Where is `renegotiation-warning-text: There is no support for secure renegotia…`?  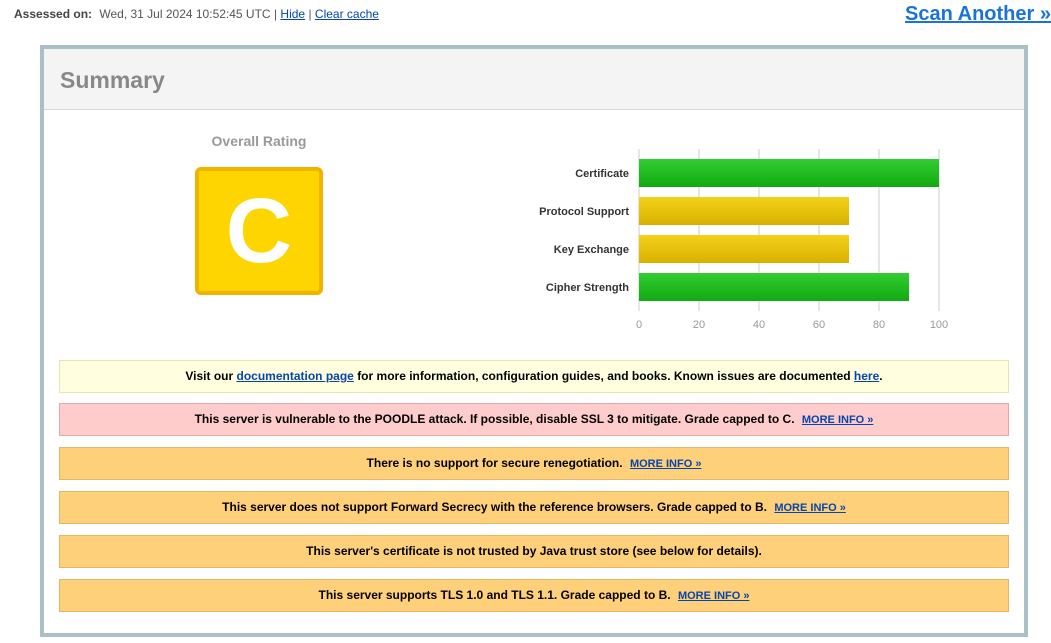 renegotiation-warning-text: There is no support for secure renegotia… is located at coordinates (494, 463).